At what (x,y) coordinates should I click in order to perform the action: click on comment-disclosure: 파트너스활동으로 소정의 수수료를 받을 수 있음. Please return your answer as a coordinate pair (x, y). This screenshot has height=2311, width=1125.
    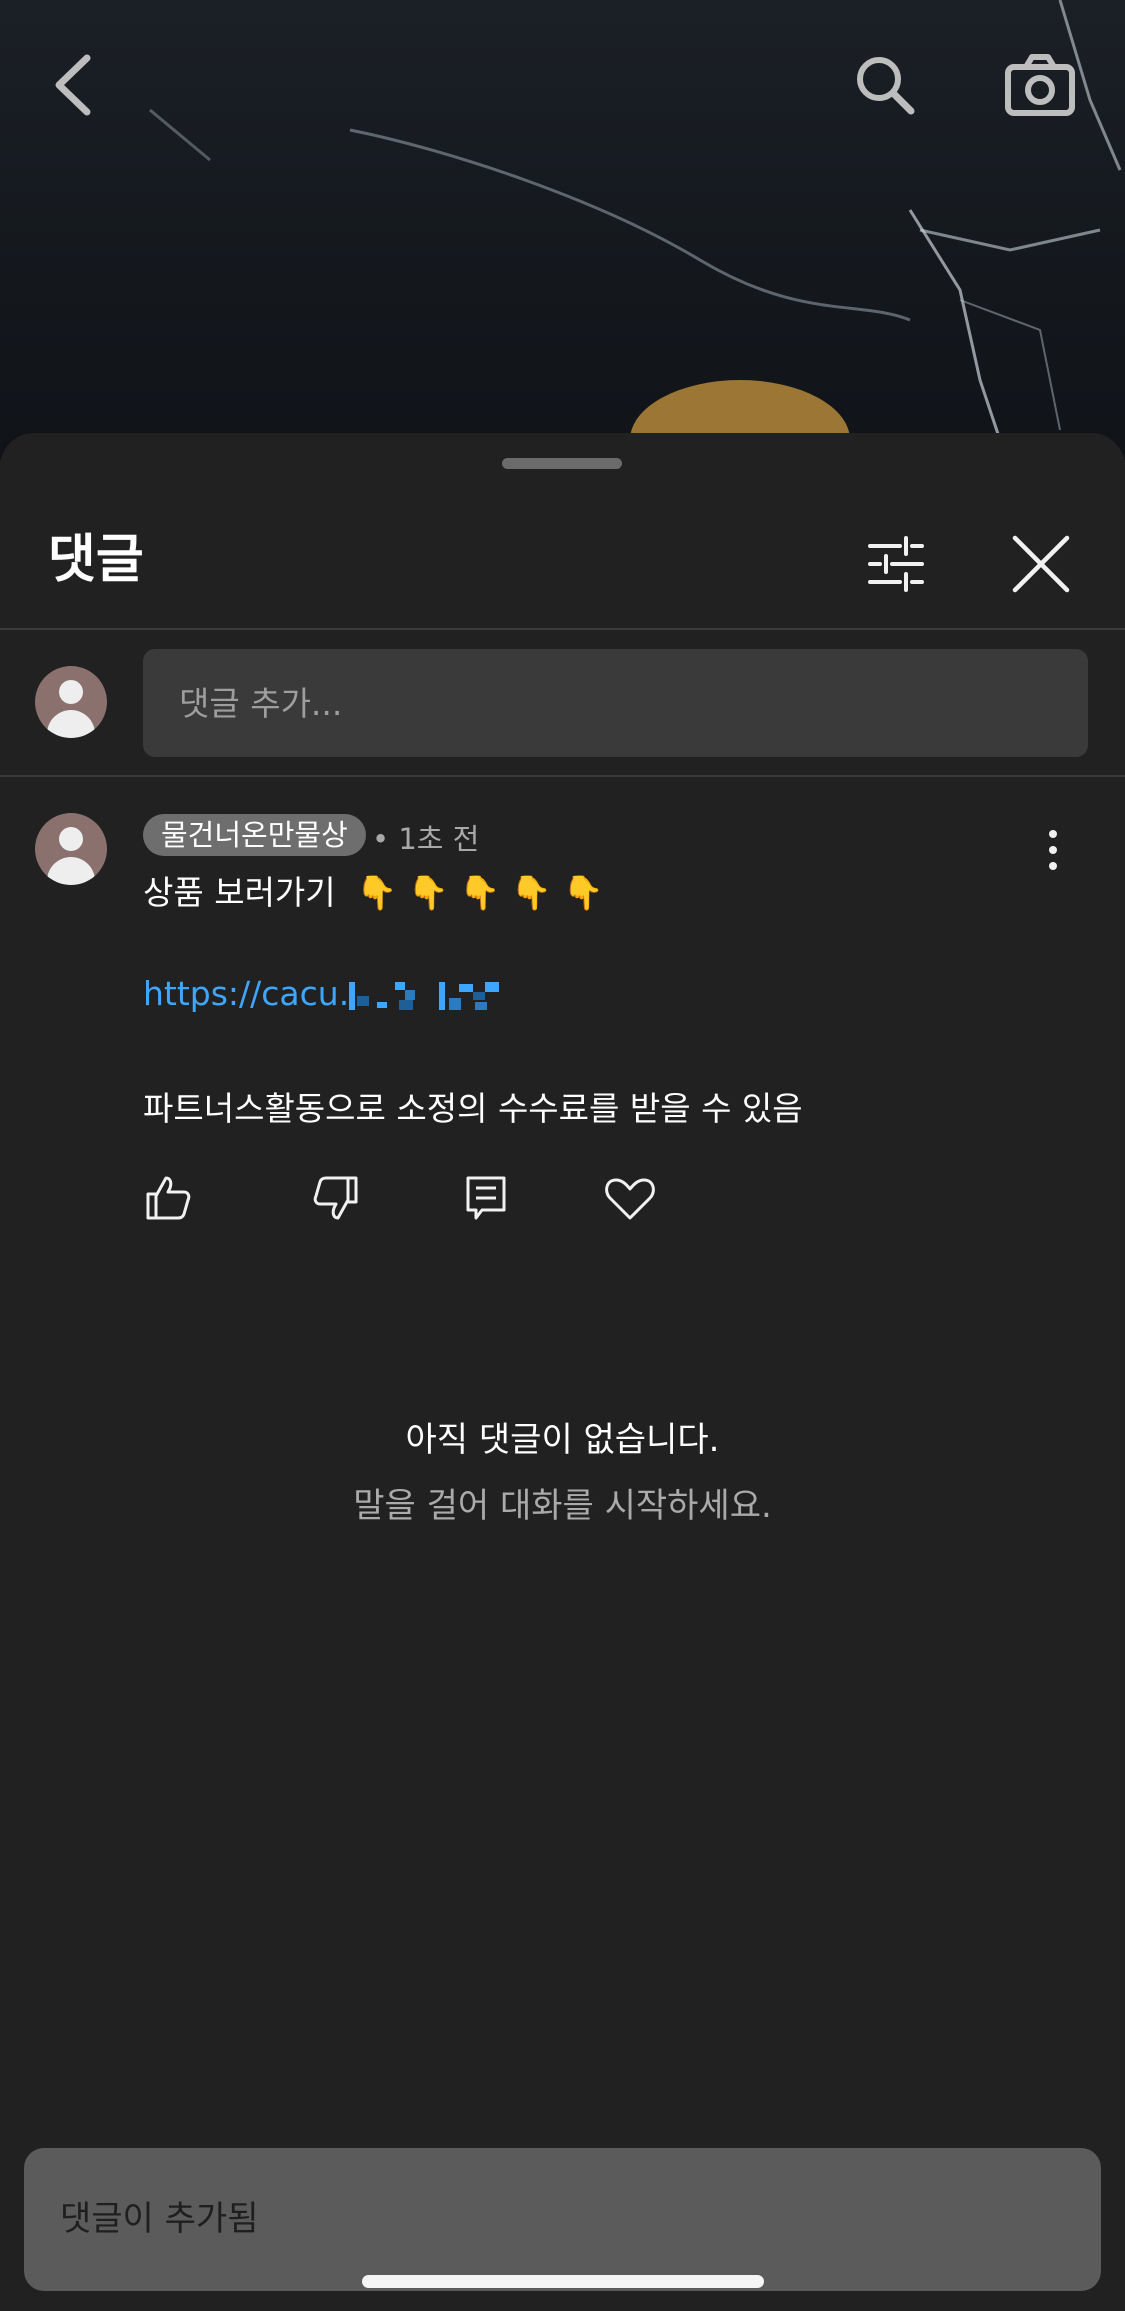
    Looking at the image, I should click on (473, 1108).